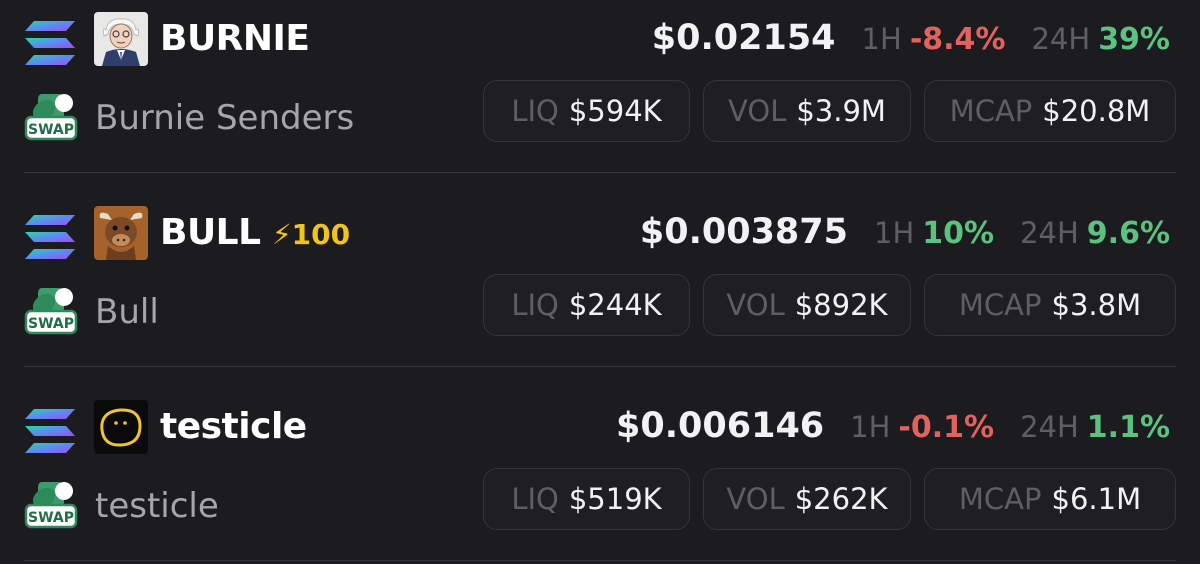  What do you see at coordinates (235, 38) in the screenshot?
I see `token-symbol: BURNIE` at bounding box center [235, 38].